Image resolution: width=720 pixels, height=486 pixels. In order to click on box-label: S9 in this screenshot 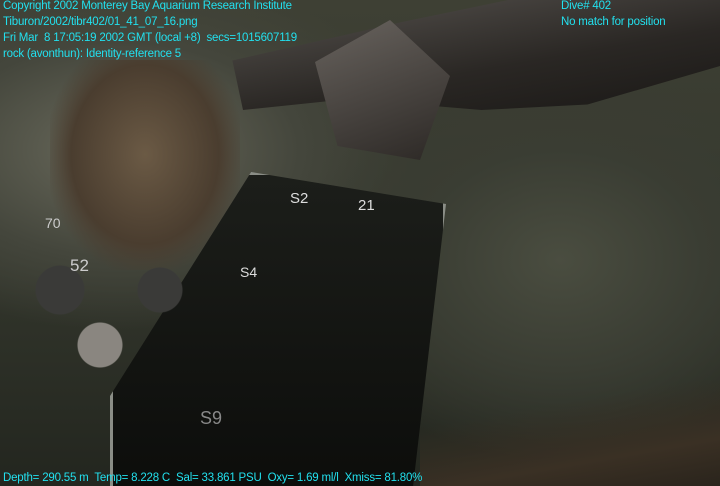, I will do `click(211, 418)`.